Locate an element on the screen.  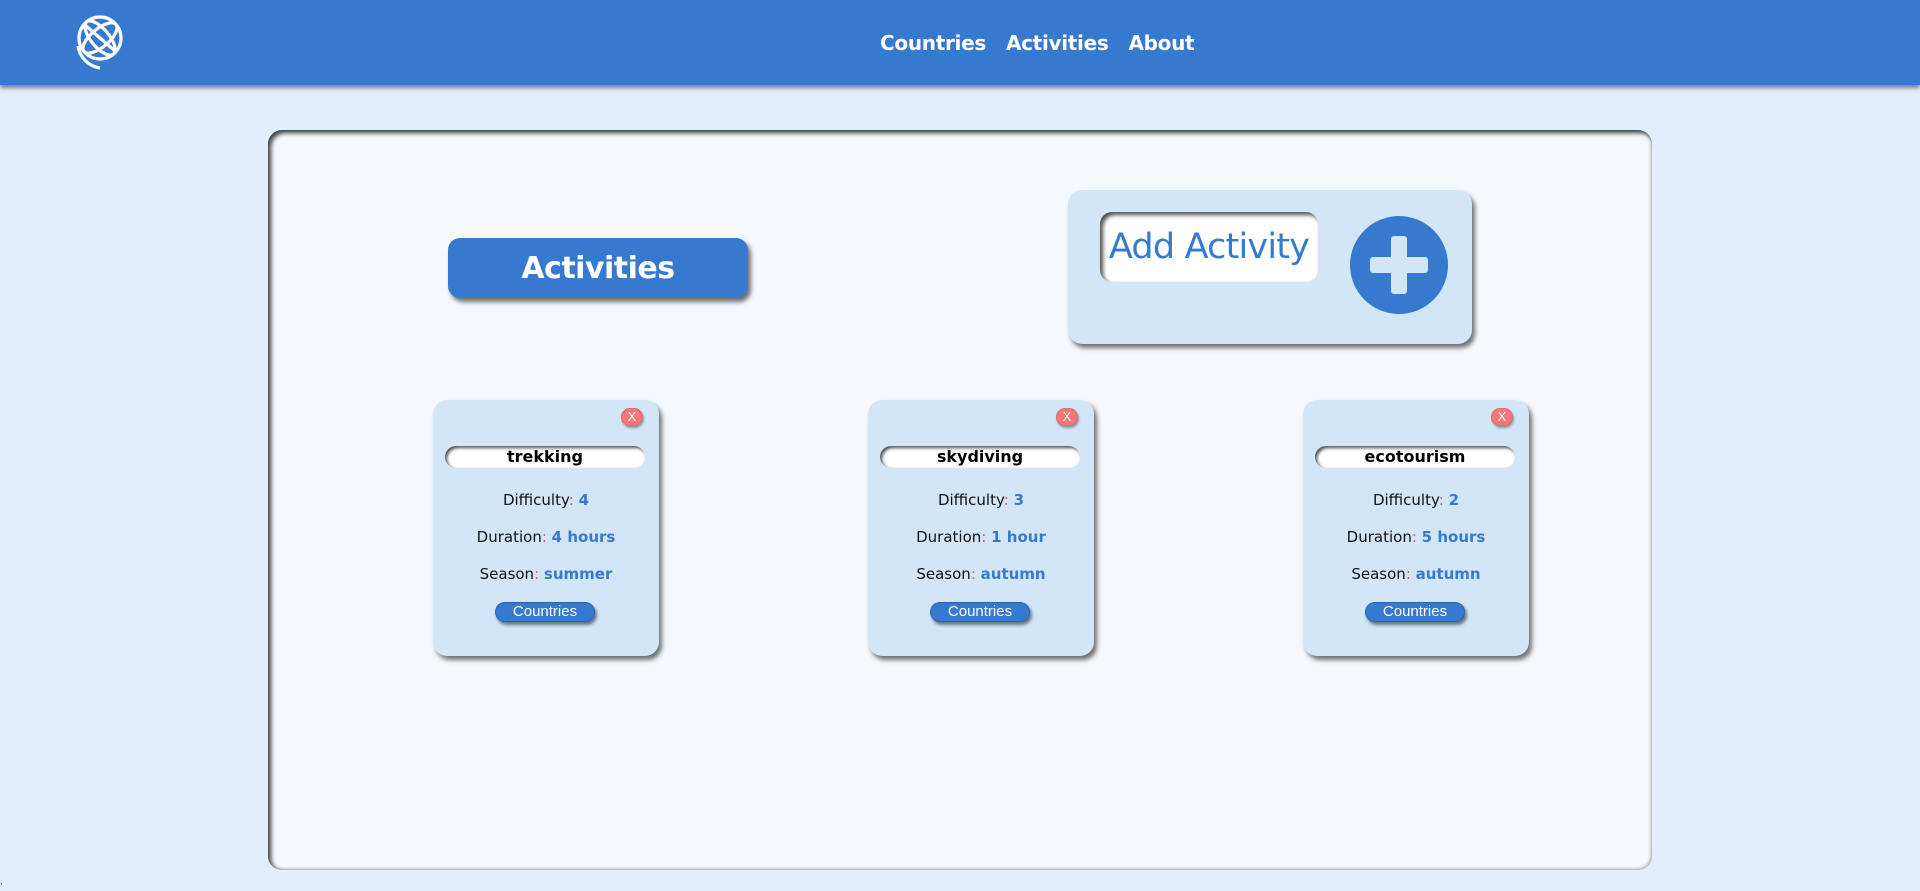
add-activity-button: Add Activity is located at coordinates (1270, 267).